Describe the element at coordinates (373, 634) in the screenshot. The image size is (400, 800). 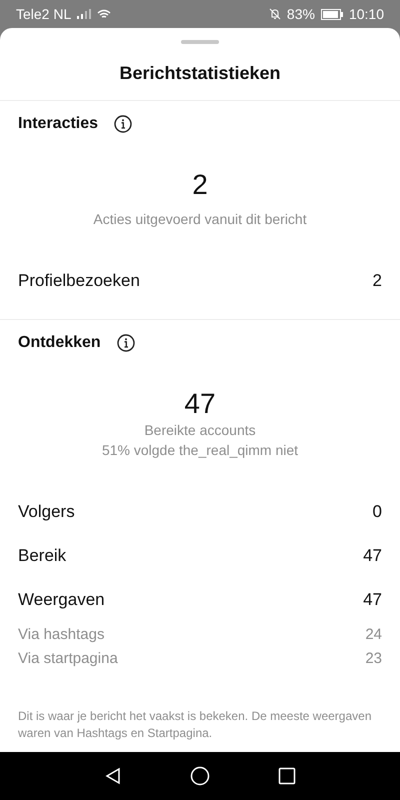
I see `metric-value: 24` at that location.